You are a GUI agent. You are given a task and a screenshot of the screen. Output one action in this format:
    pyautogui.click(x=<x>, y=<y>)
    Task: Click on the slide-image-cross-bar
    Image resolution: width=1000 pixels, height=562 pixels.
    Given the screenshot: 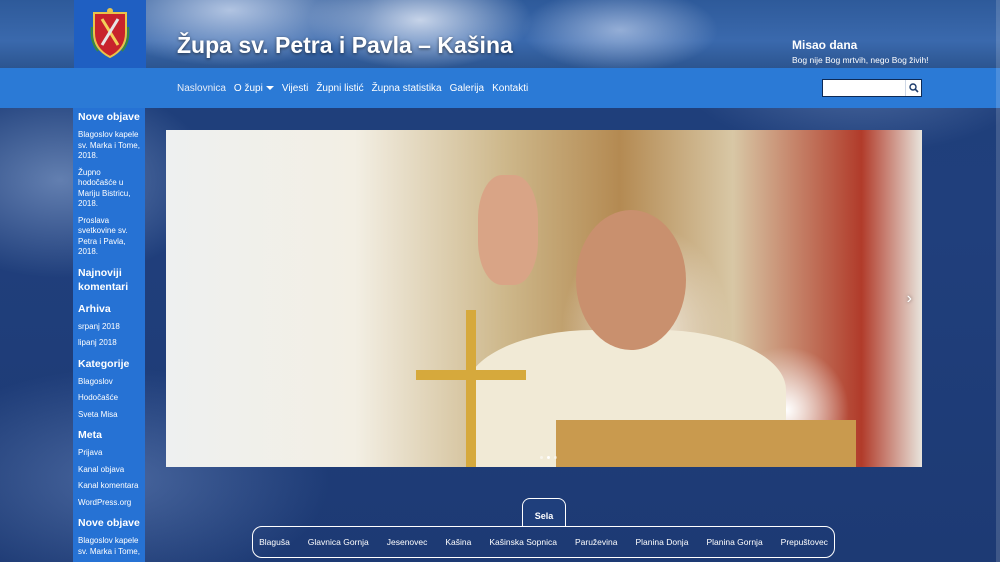 What is the action you would take?
    pyautogui.click(x=471, y=375)
    